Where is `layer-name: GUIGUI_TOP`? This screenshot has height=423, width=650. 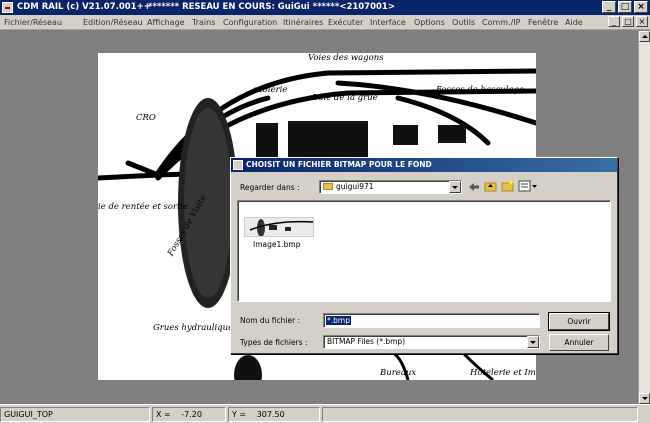 layer-name: GUIGUI_TOP is located at coordinates (28, 414).